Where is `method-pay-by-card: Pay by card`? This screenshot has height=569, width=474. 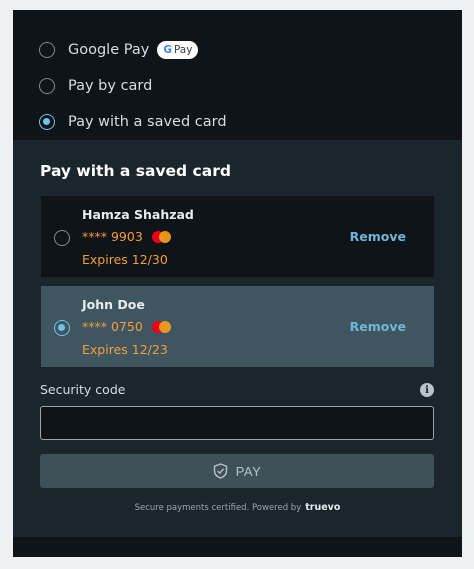 method-pay-by-card: Pay by card is located at coordinates (95, 86).